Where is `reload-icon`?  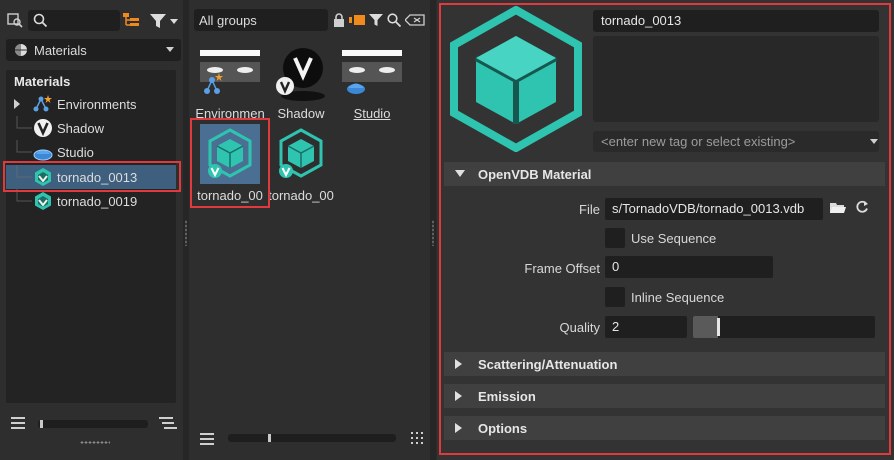 reload-icon is located at coordinates (862, 207).